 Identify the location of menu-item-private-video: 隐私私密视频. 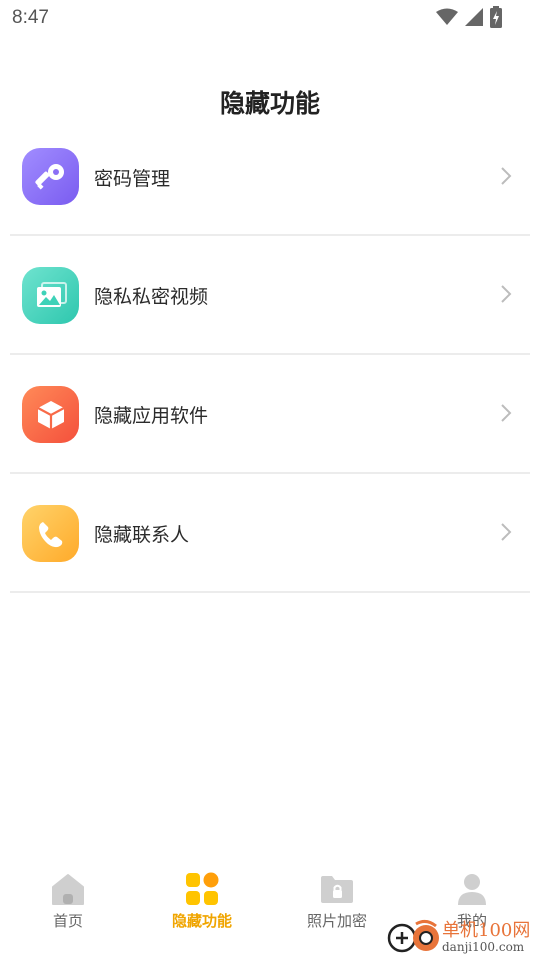
(270, 295).